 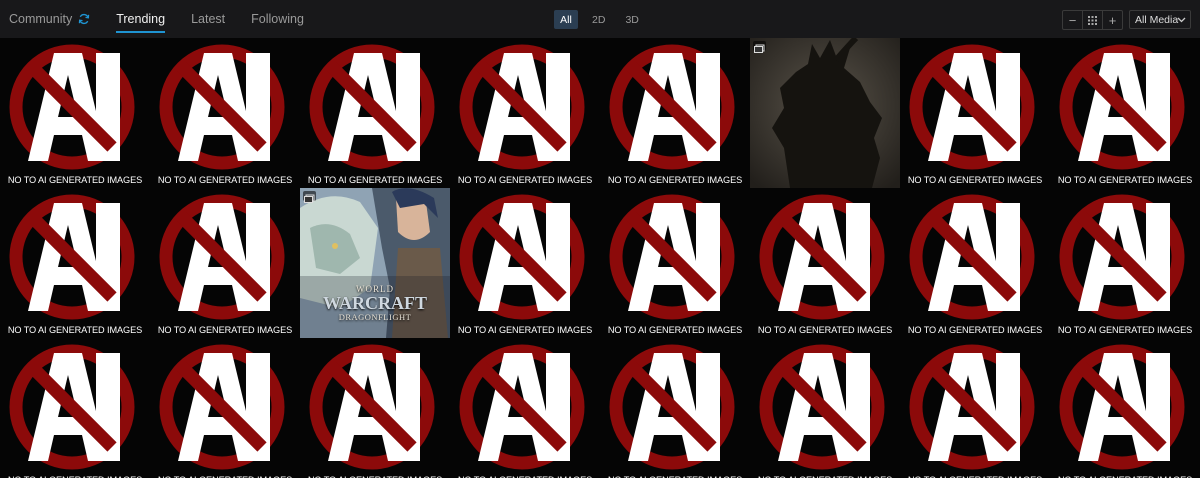 What do you see at coordinates (41, 19) in the screenshot?
I see `nav-community-label: Community` at bounding box center [41, 19].